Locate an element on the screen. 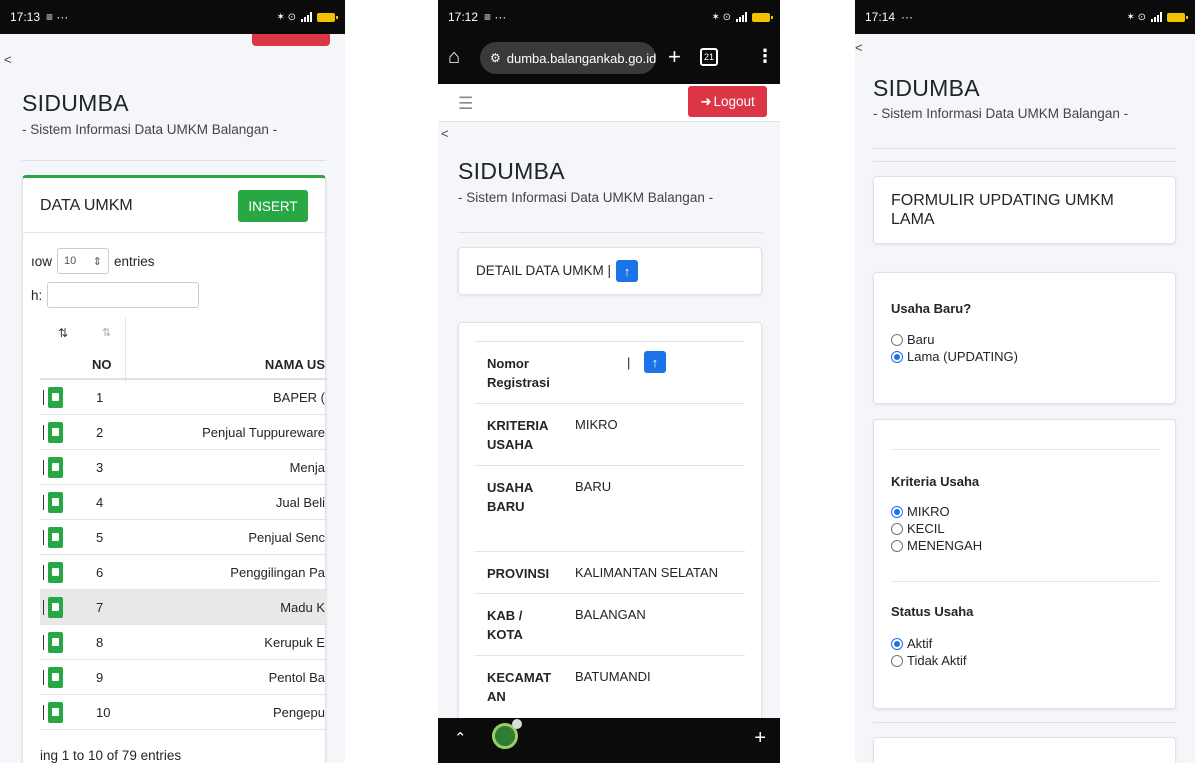 Image resolution: width=1195 pixels, height=763 pixels. table-search: h: is located at coordinates (115, 295).